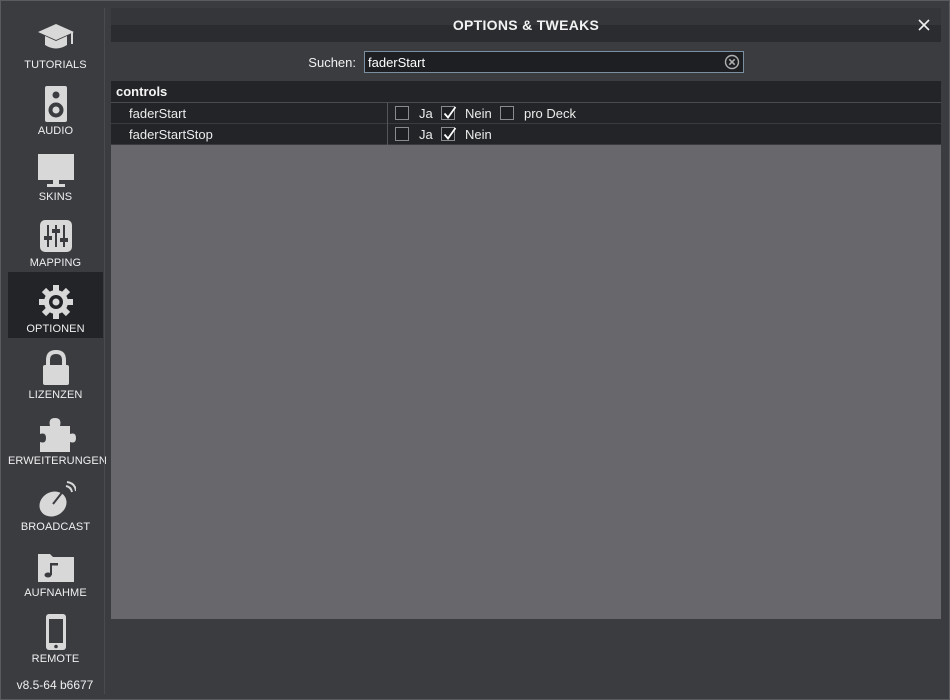 This screenshot has width=950, height=700. I want to click on option-name: faderStart, so click(158, 113).